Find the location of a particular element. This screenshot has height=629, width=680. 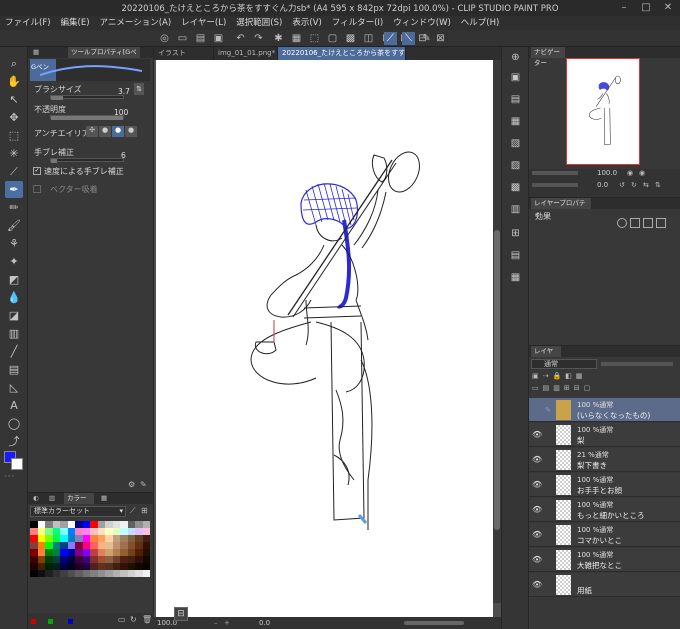

menu-filter: フィルター(I) is located at coordinates (357, 23).